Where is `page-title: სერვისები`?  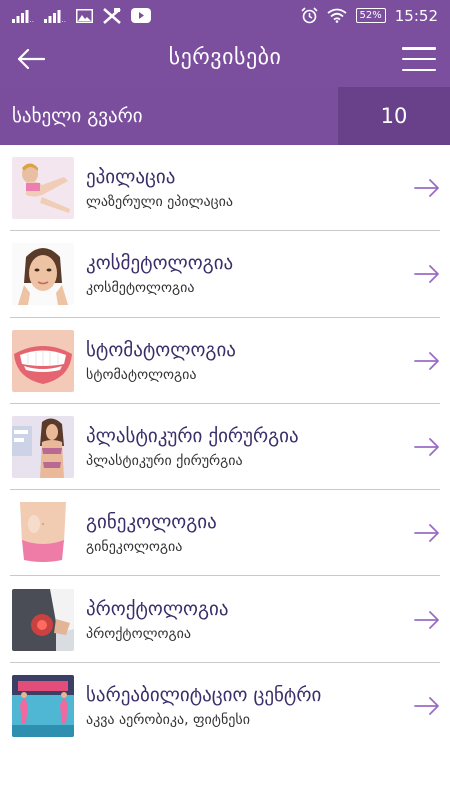 page-title: სერვისები is located at coordinates (225, 57).